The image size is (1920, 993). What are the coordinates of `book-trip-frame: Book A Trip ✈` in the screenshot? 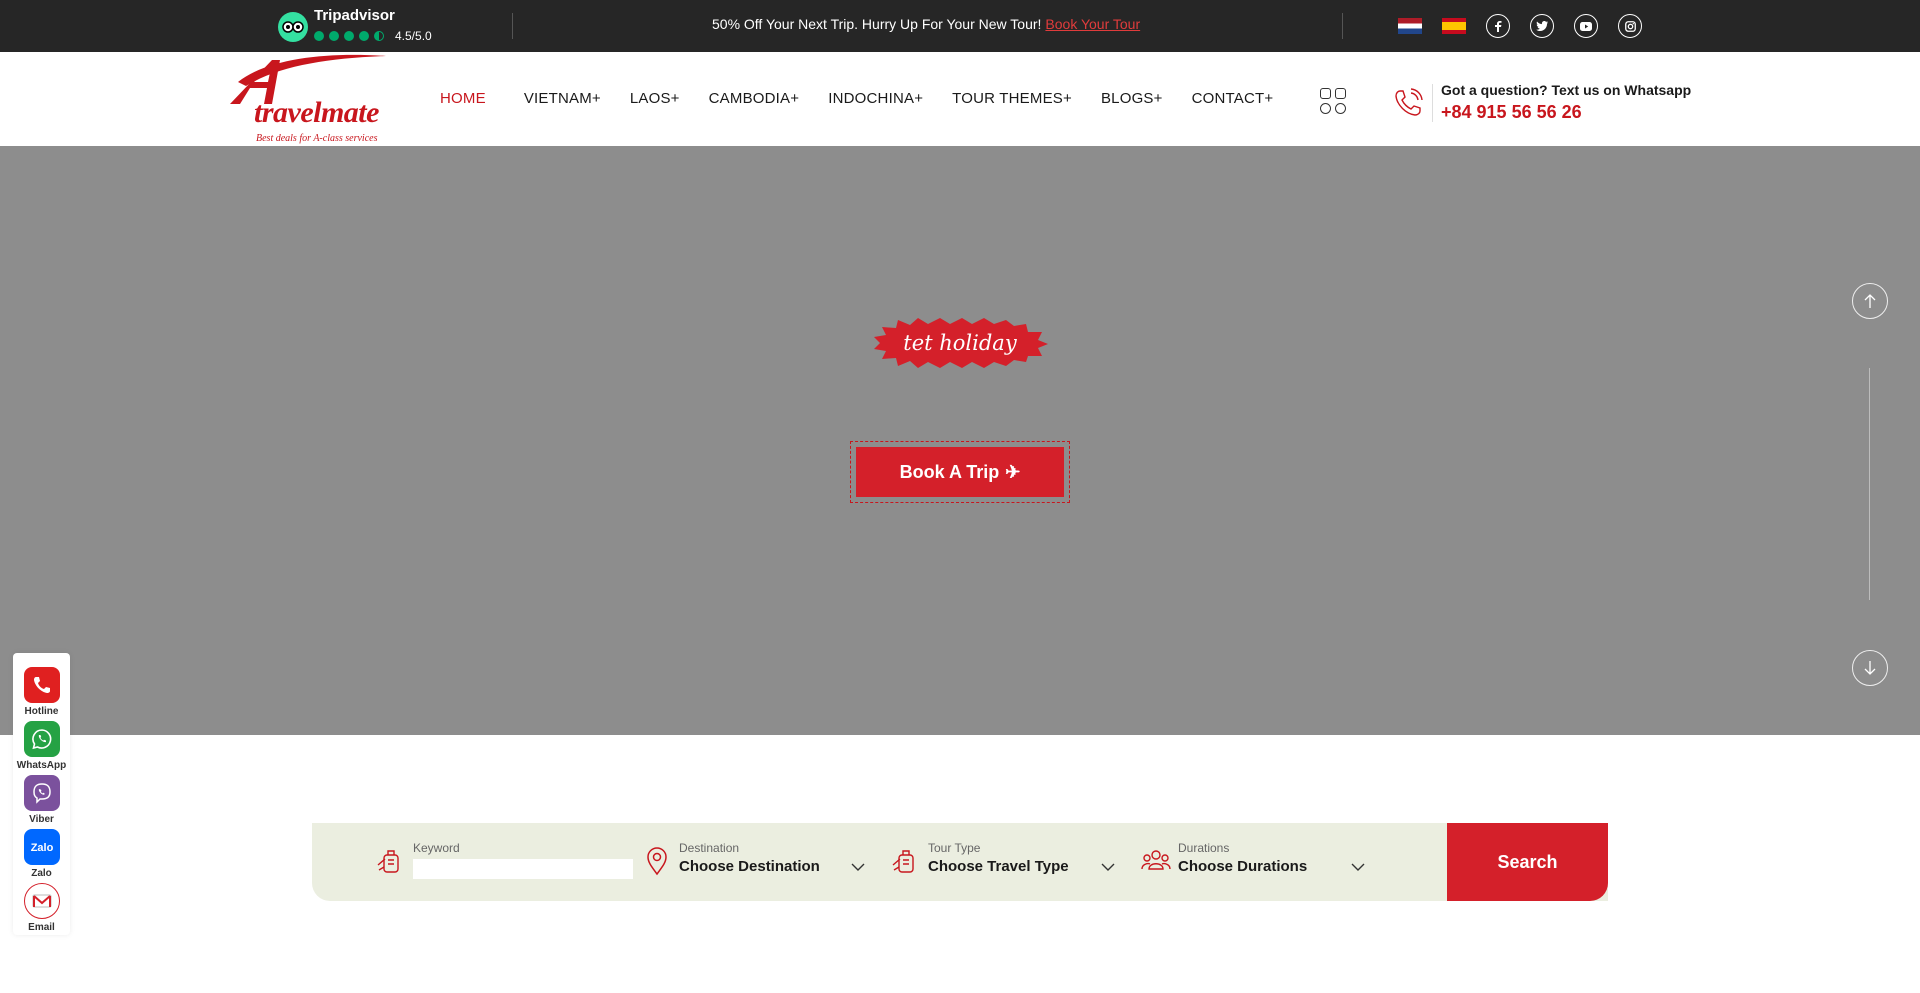 It's located at (960, 472).